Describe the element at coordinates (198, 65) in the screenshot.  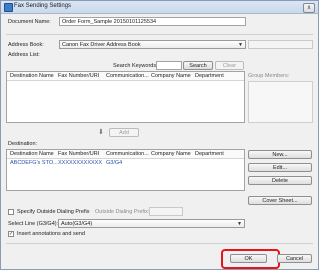
I see `search-button: Search` at that location.